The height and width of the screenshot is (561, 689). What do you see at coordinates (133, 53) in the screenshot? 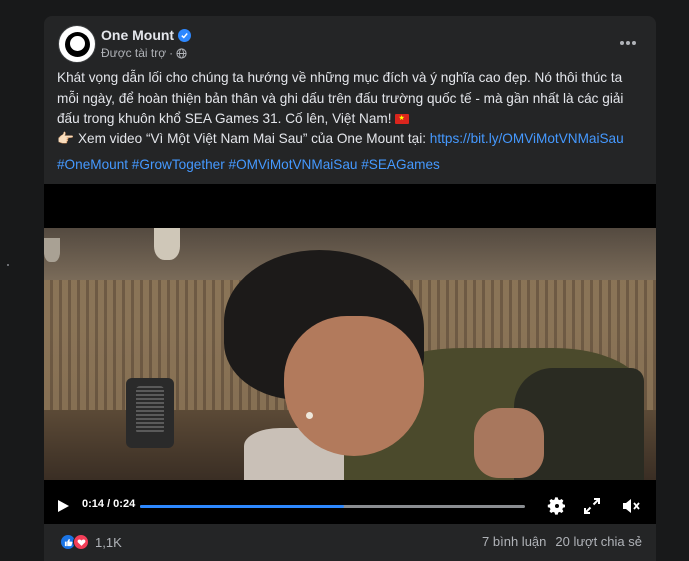
I see `sponsored-label: Được tài trợ` at bounding box center [133, 53].